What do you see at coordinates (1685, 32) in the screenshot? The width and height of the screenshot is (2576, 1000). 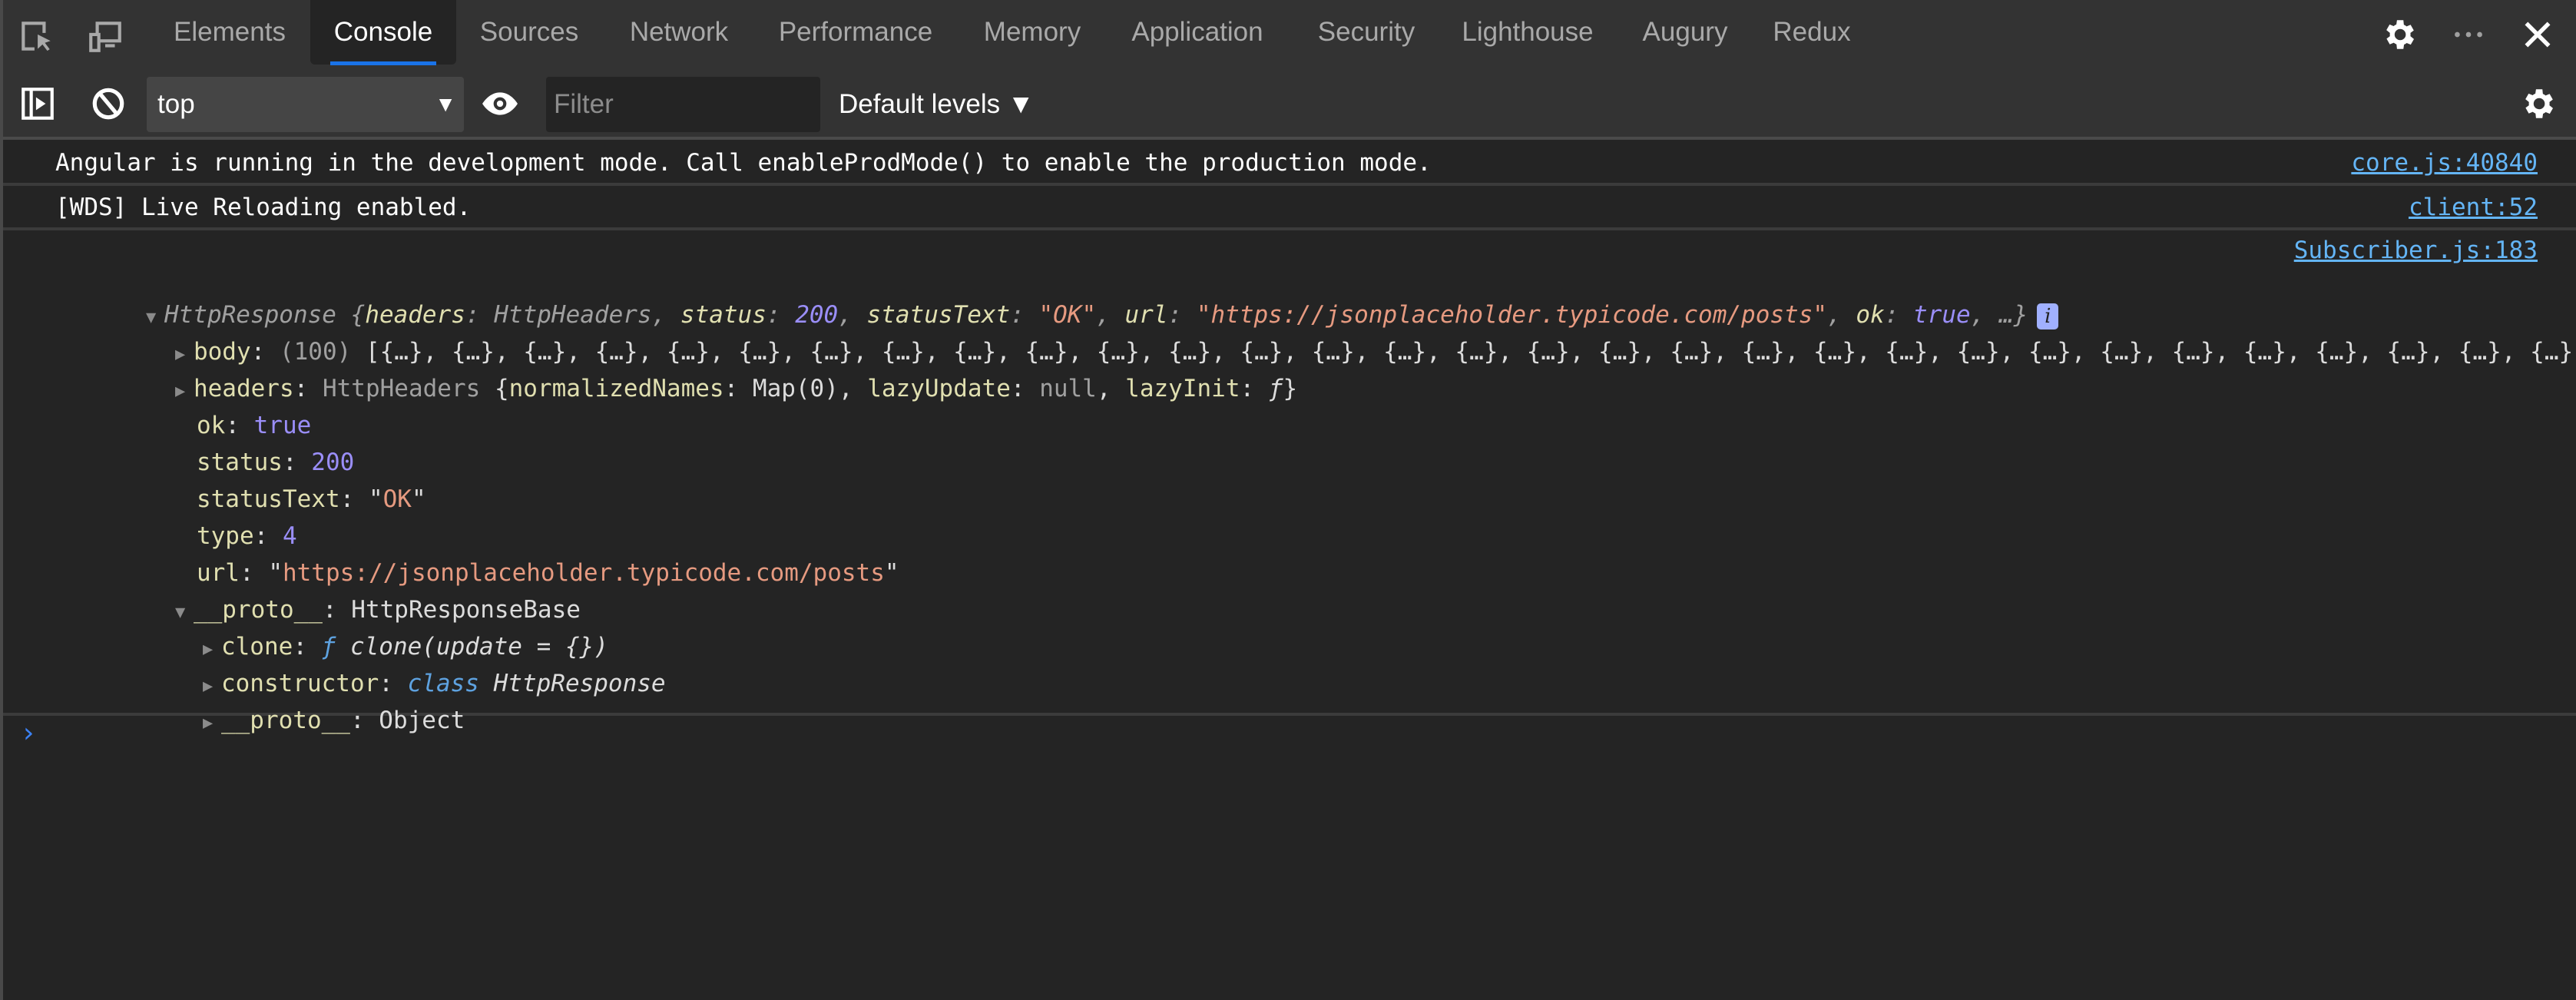 I see `tab-augury: Augury` at bounding box center [1685, 32].